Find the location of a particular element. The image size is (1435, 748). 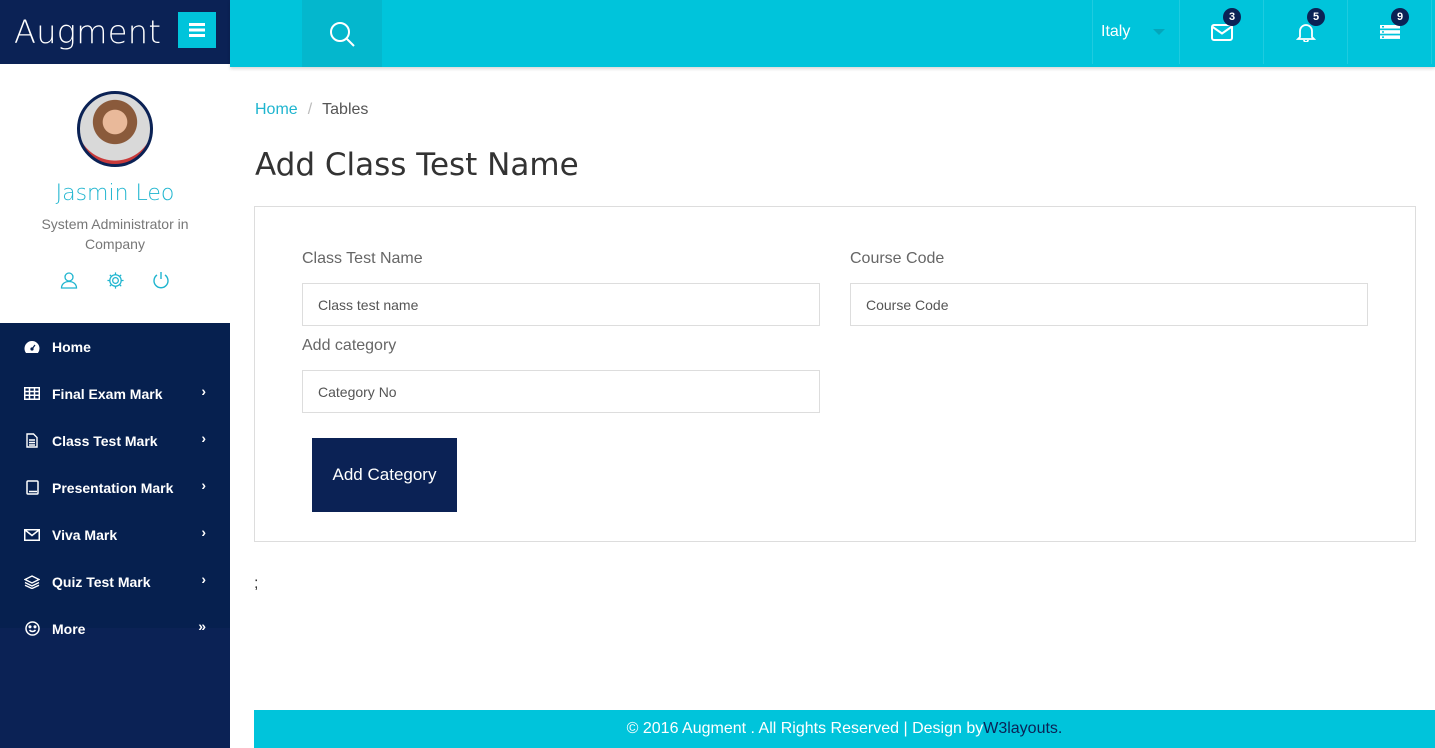

gear-icon is located at coordinates (115, 280).